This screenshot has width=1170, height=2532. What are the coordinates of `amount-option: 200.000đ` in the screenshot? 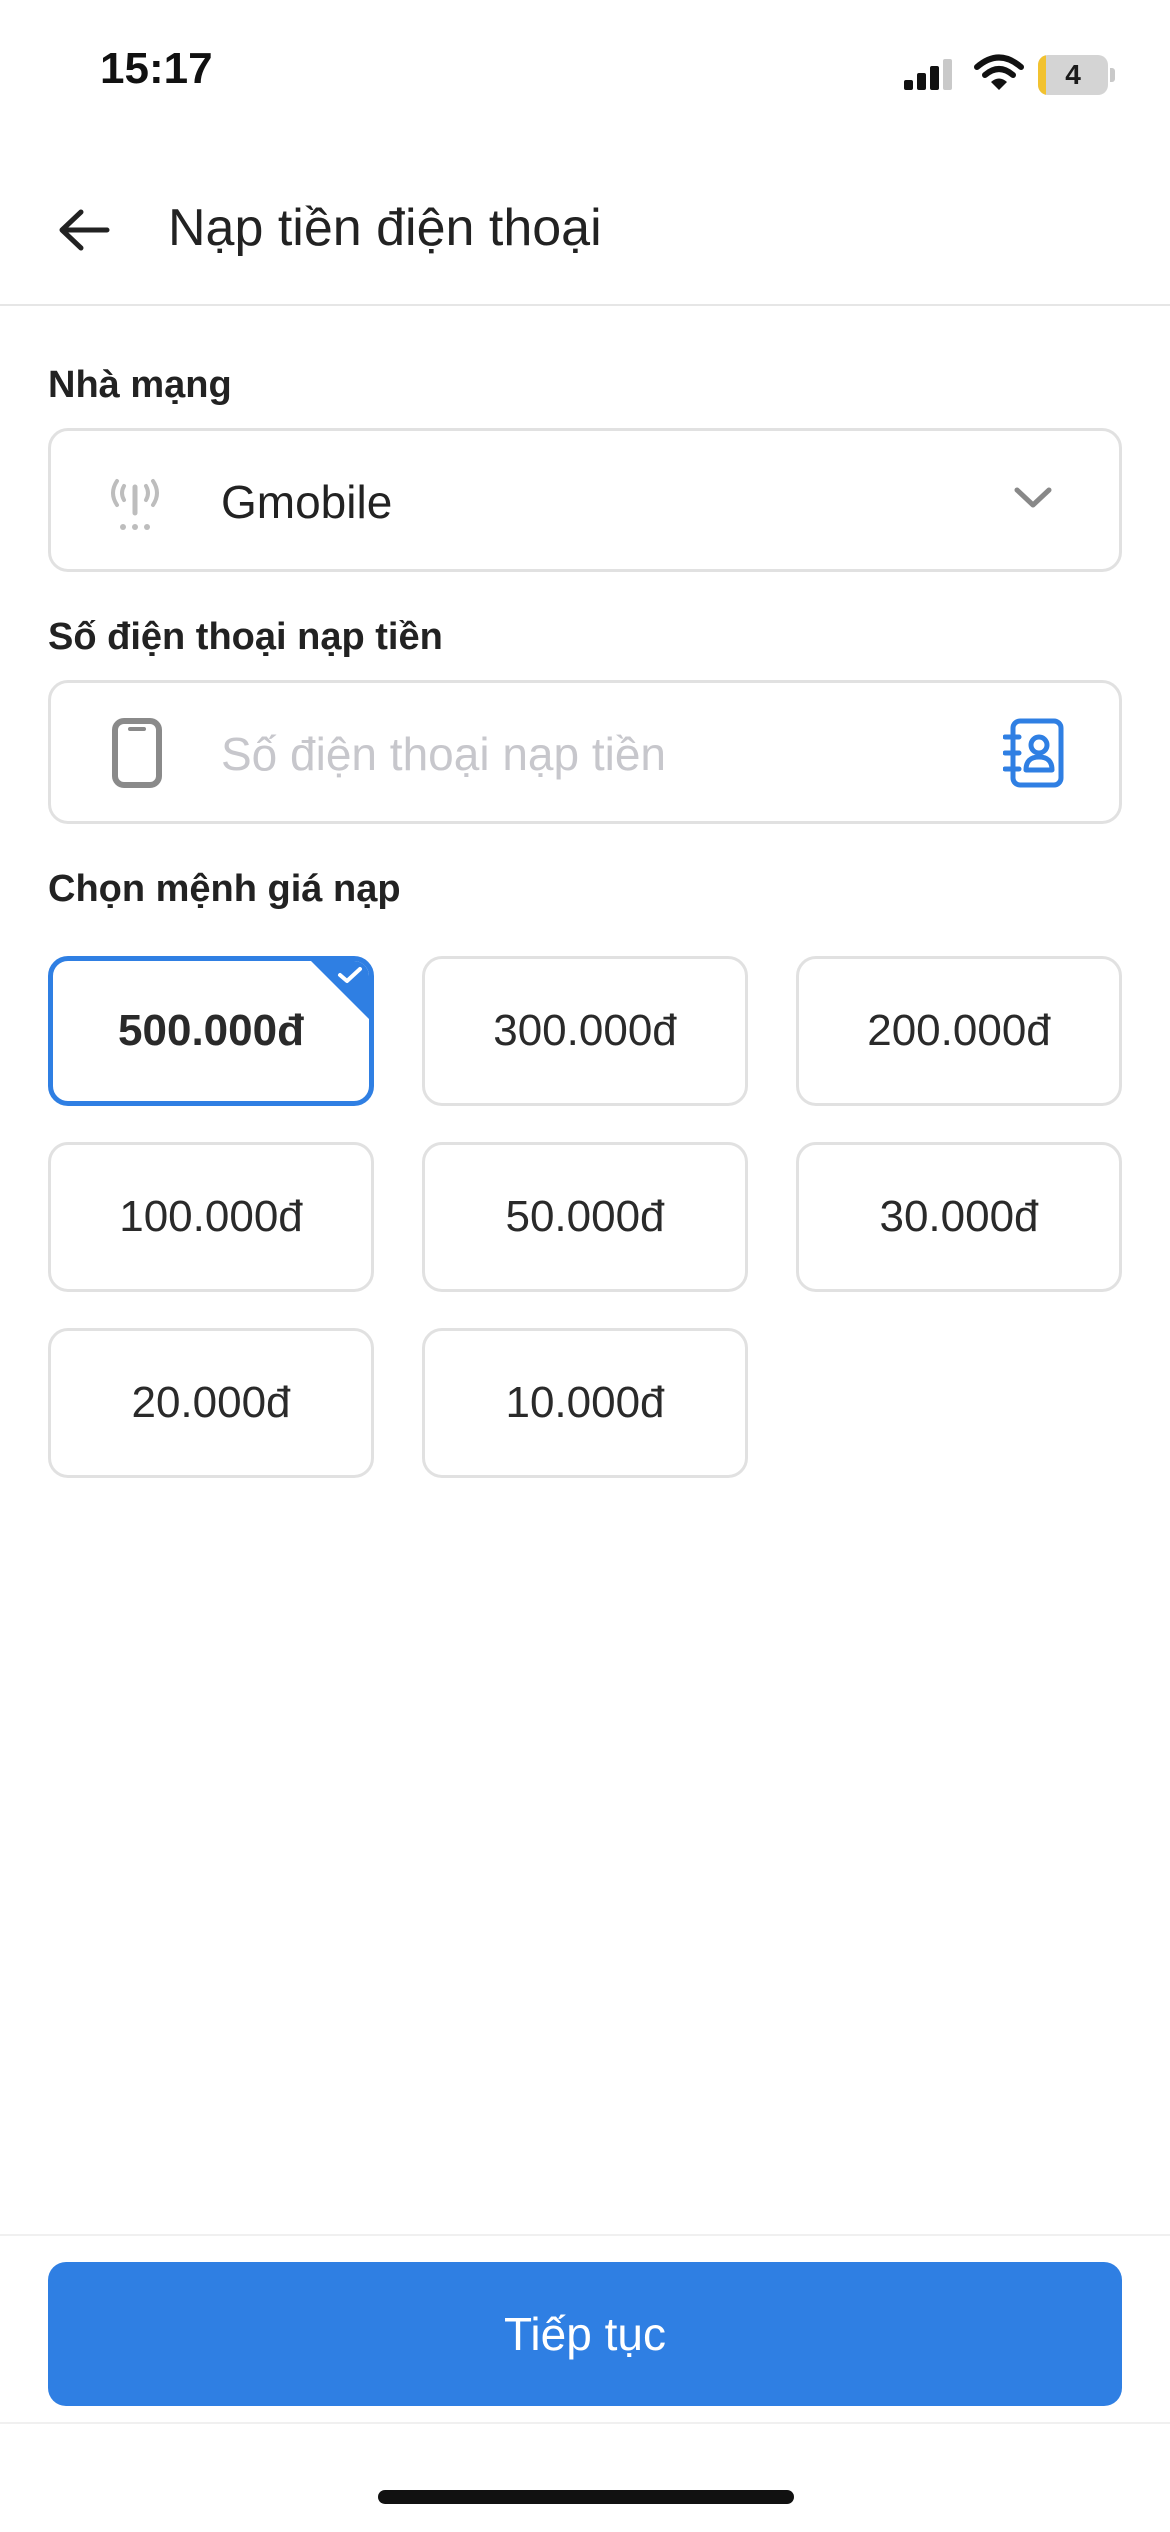 It's located at (959, 1031).